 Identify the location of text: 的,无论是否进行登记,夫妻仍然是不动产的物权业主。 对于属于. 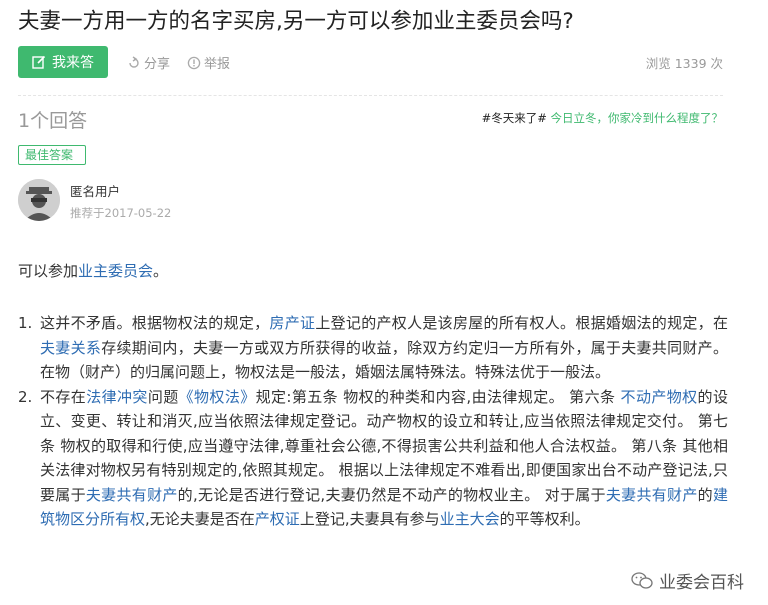
(391, 494).